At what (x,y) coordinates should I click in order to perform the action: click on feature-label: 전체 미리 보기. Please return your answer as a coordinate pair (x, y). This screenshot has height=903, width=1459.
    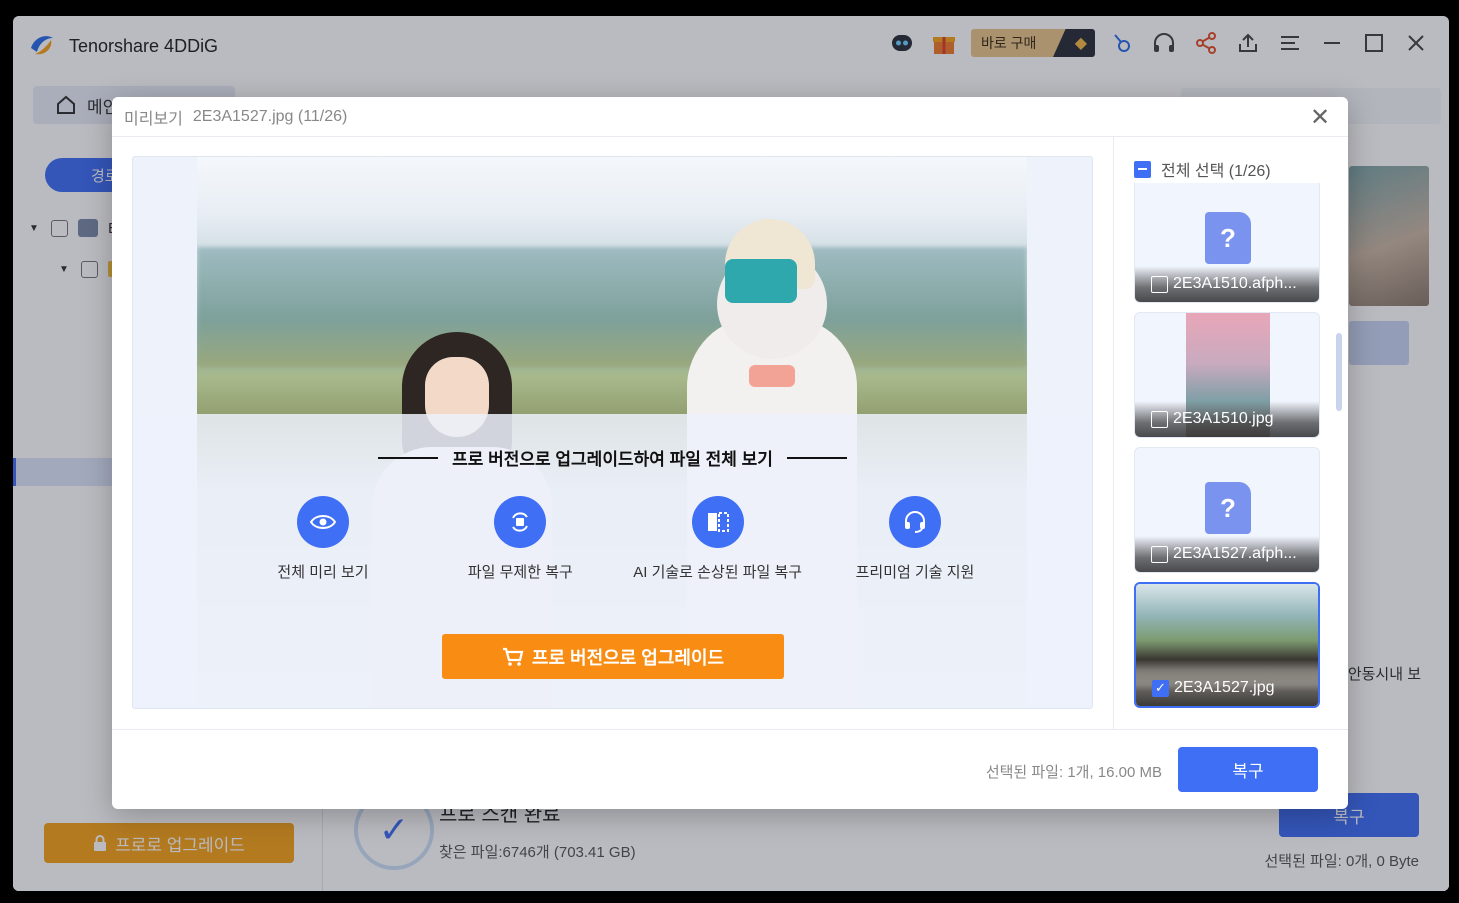
    Looking at the image, I should click on (323, 572).